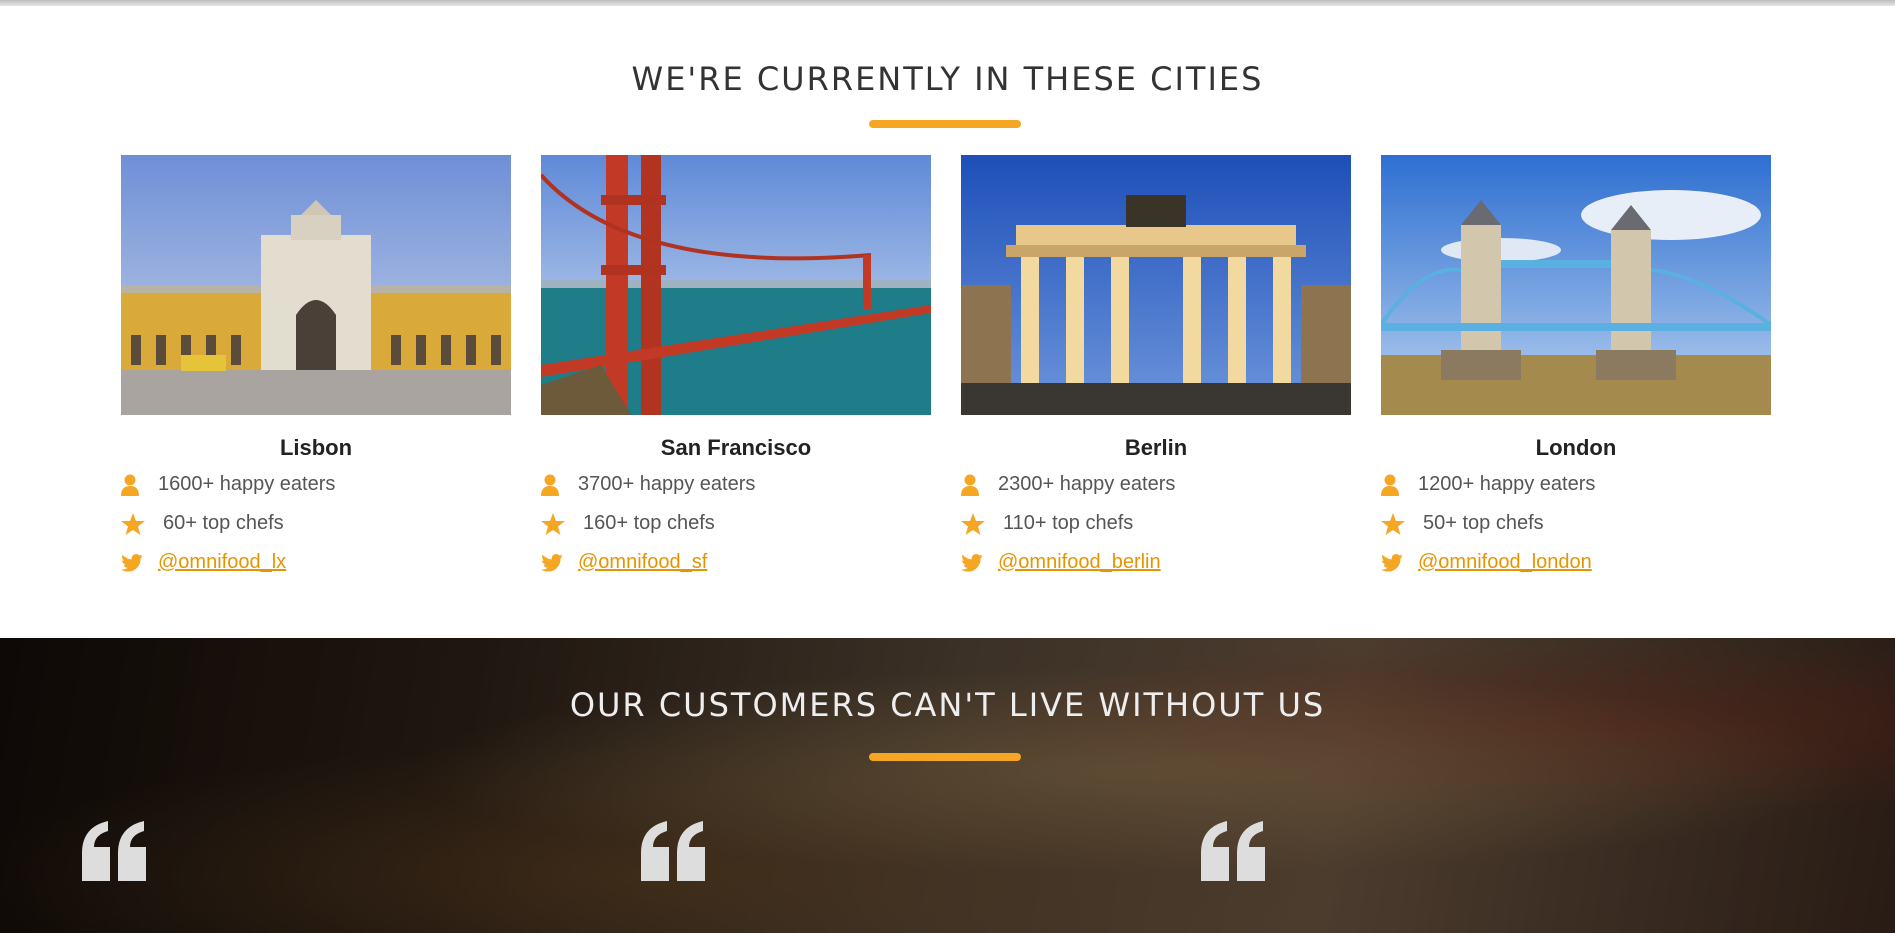 The width and height of the screenshot is (1895, 933). What do you see at coordinates (1507, 484) in the screenshot?
I see `eaters-count: 1200+ happy eaters` at bounding box center [1507, 484].